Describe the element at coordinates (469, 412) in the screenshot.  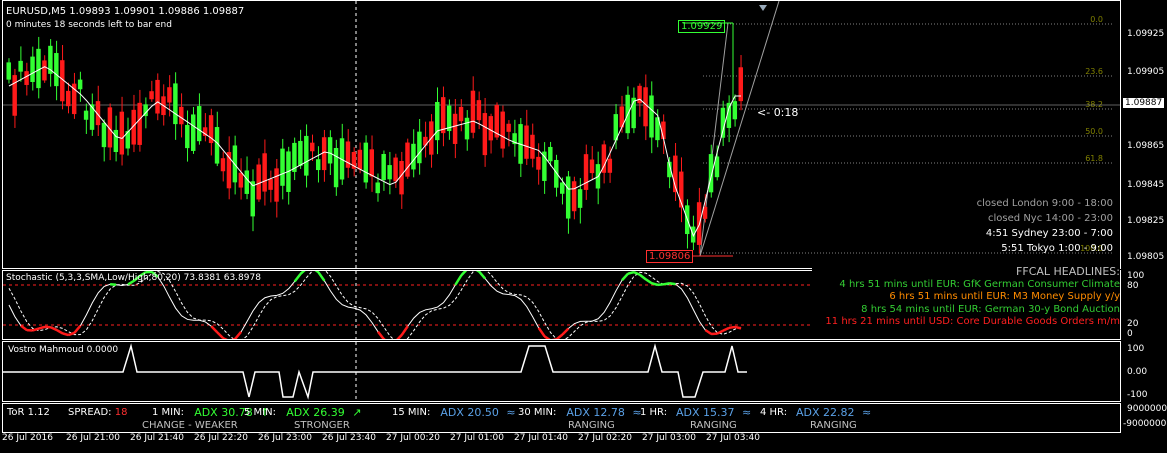
I see `tor-adx-value: ADX 20.50` at that location.